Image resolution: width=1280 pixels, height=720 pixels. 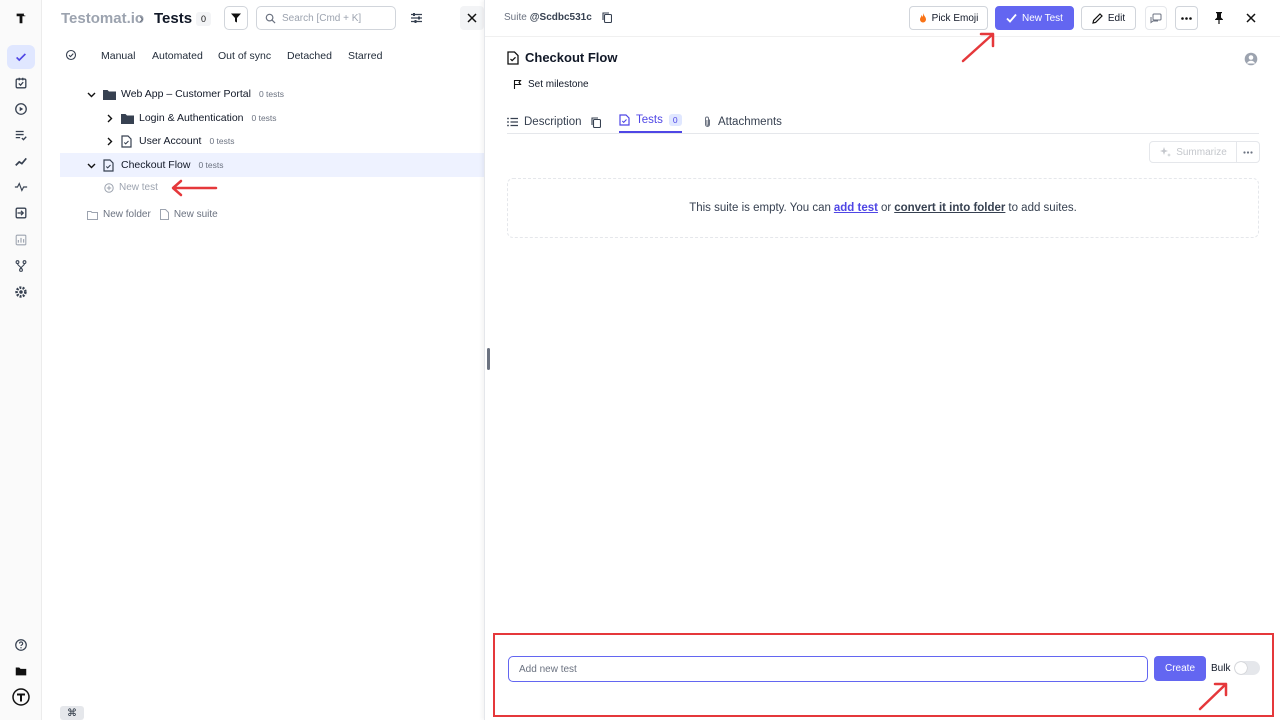 I want to click on tab-tests-count: 0, so click(x=675, y=120).